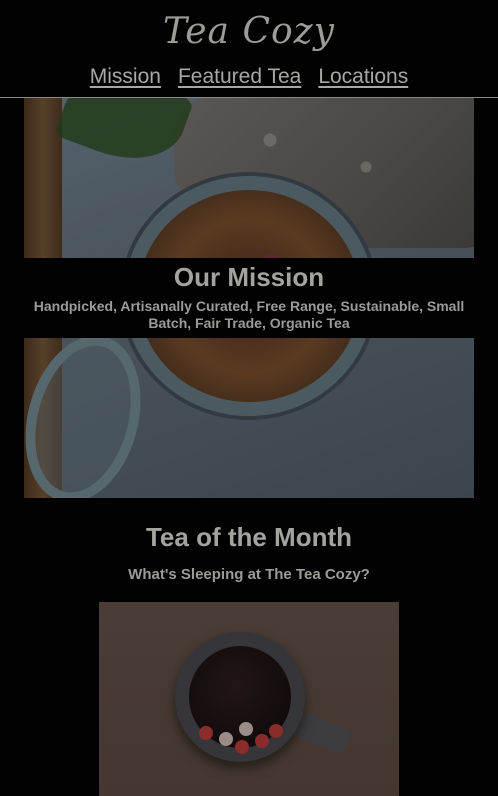  What do you see at coordinates (249, 31) in the screenshot?
I see `site-logo: Tea Cozy` at bounding box center [249, 31].